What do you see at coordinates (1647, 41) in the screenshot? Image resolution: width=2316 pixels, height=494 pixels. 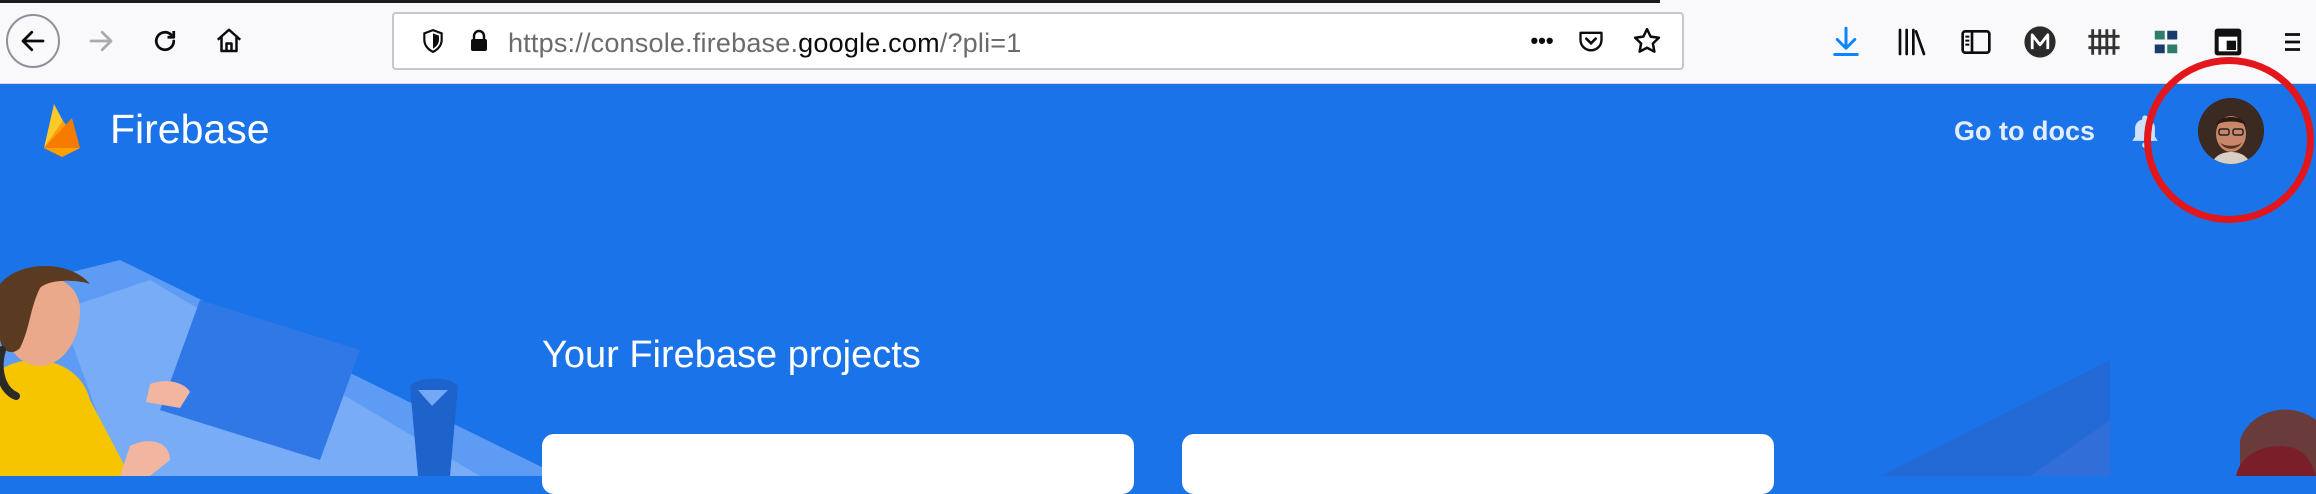 I see `star-icon` at bounding box center [1647, 41].